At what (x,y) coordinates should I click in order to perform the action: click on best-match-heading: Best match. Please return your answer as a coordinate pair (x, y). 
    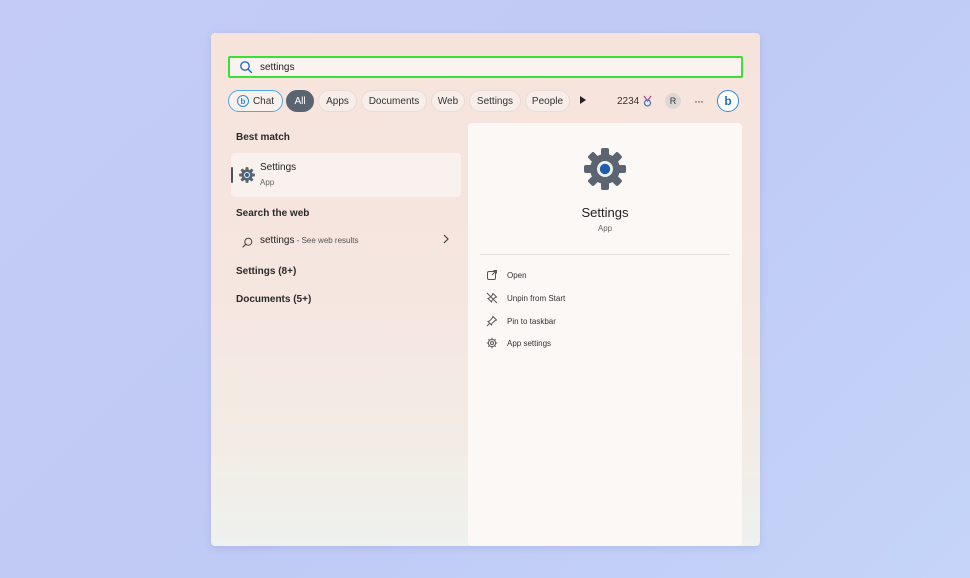
    Looking at the image, I should click on (263, 137).